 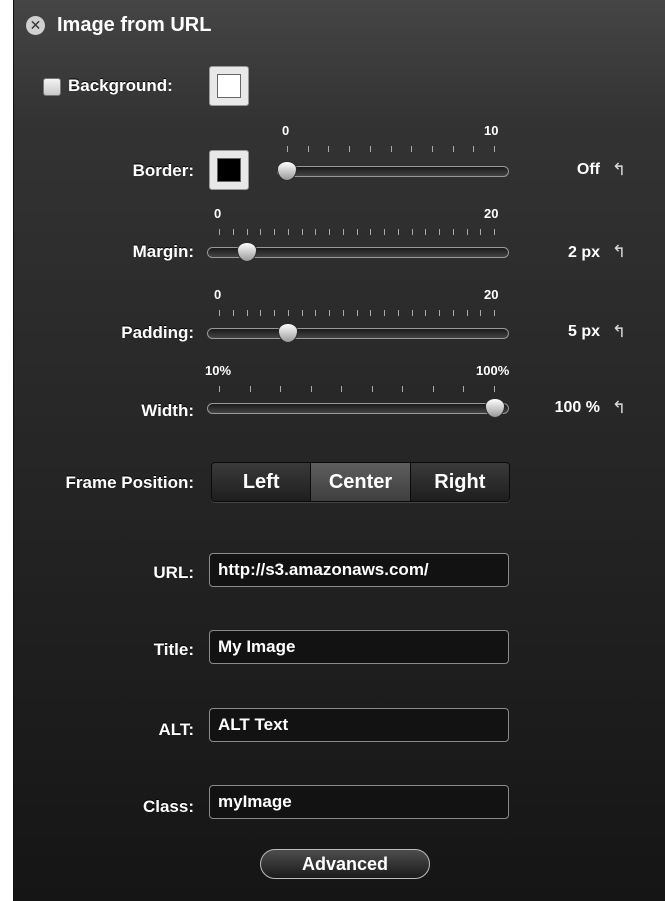 I want to click on alt-label: ALT:, so click(x=176, y=729).